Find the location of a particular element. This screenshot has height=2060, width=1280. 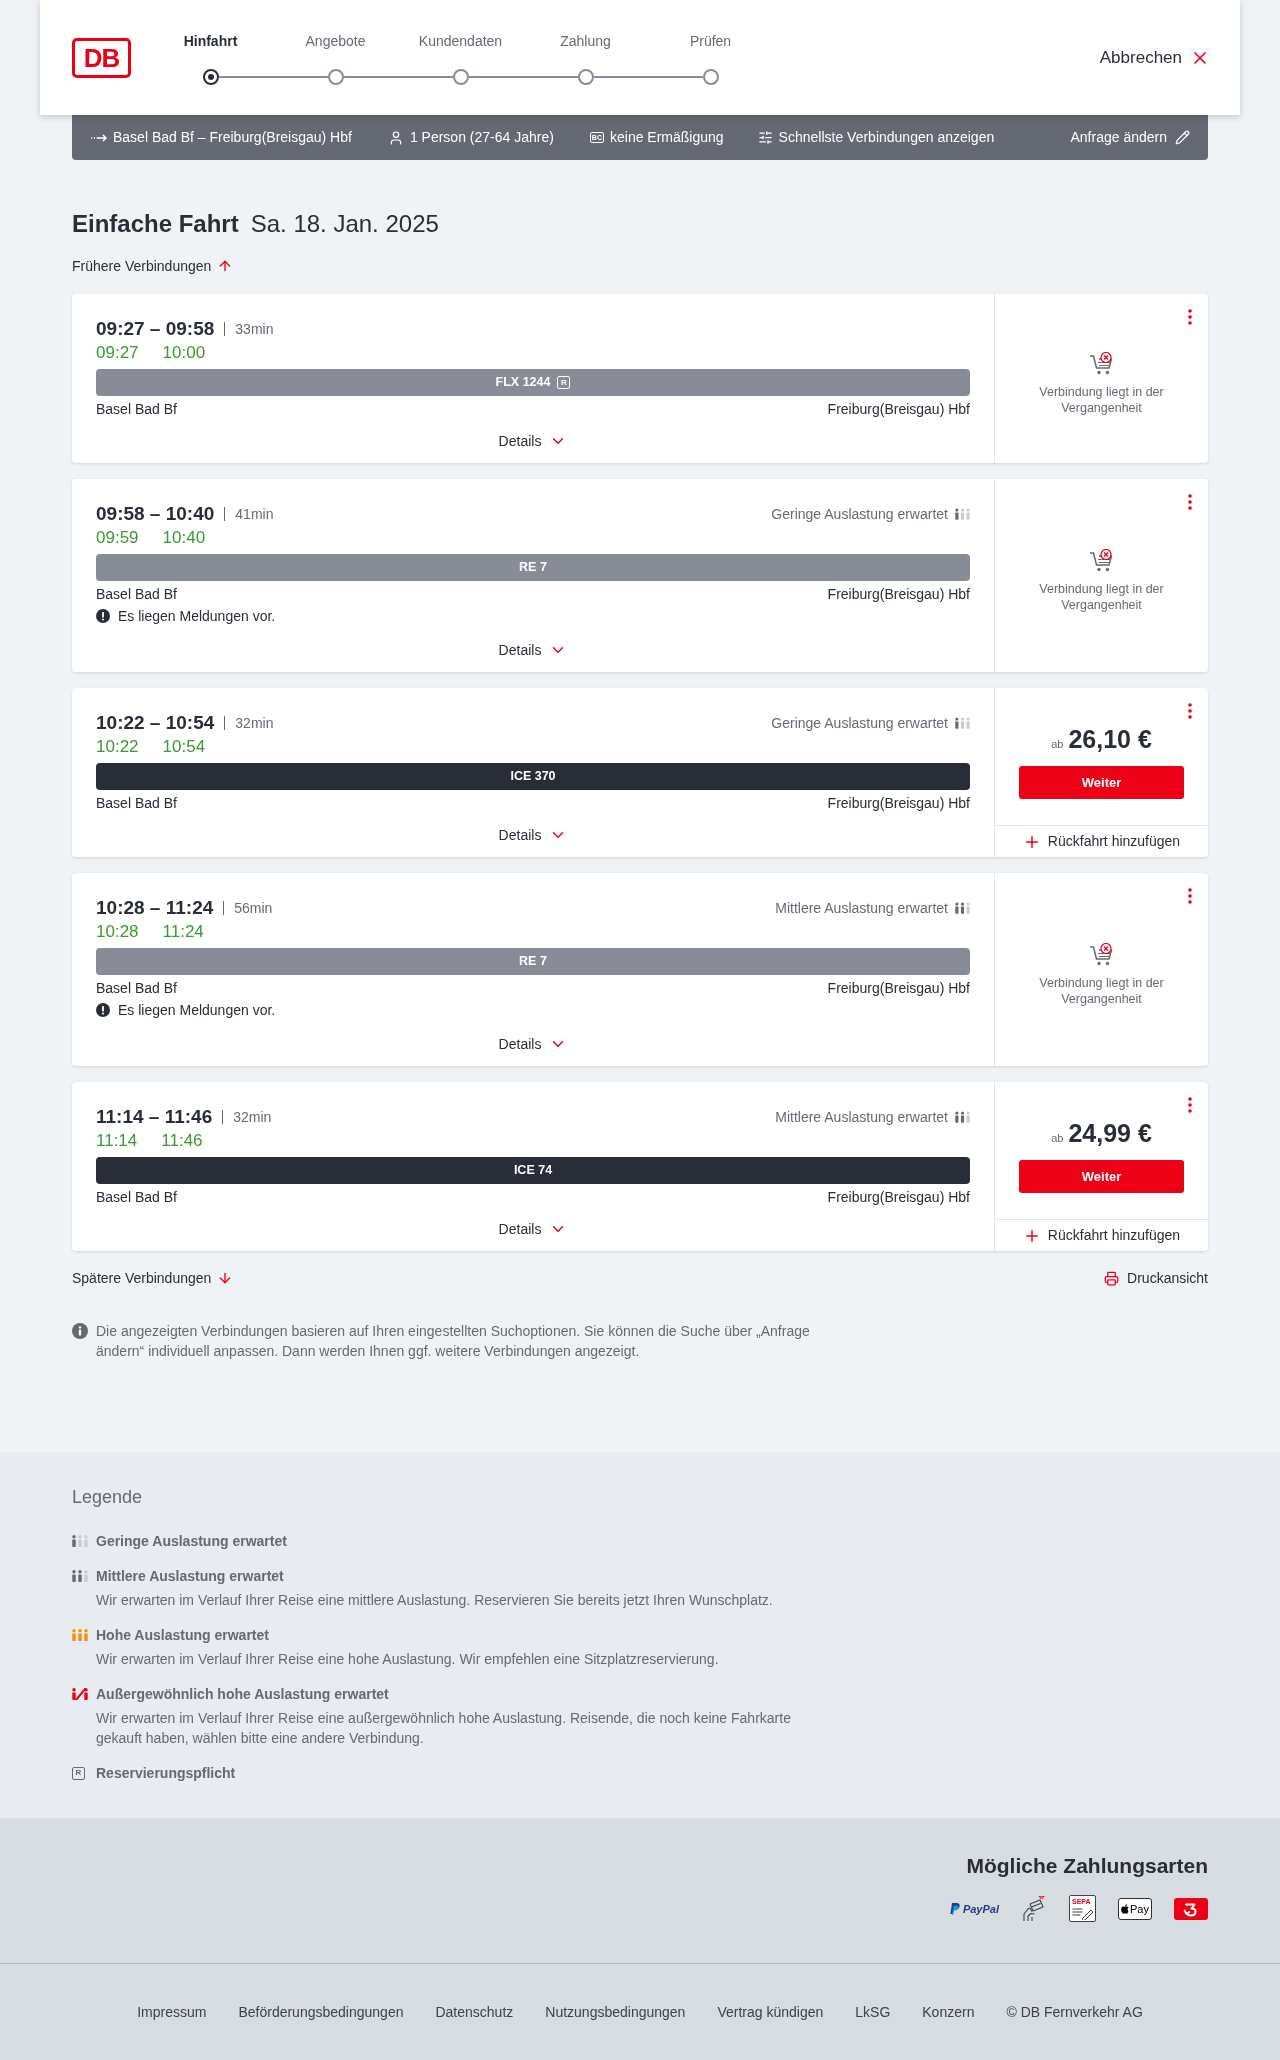

discount-text: keine Ermäßigung is located at coordinates (667, 137).